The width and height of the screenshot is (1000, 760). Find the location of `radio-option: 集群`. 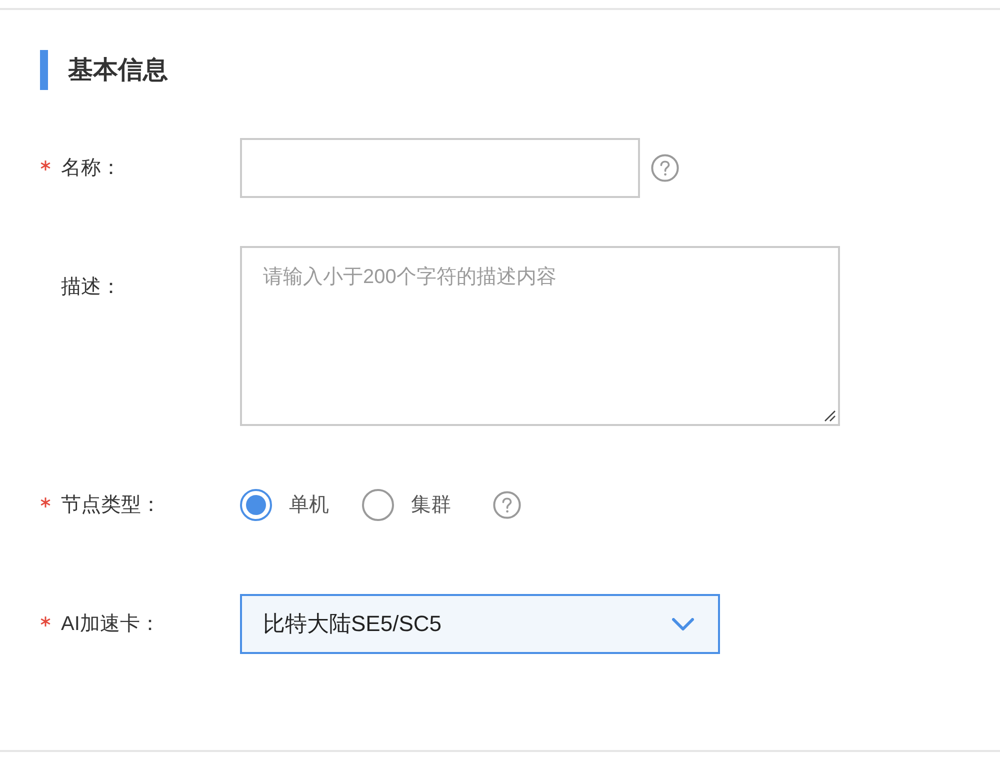

radio-option: 集群 is located at coordinates (406, 505).